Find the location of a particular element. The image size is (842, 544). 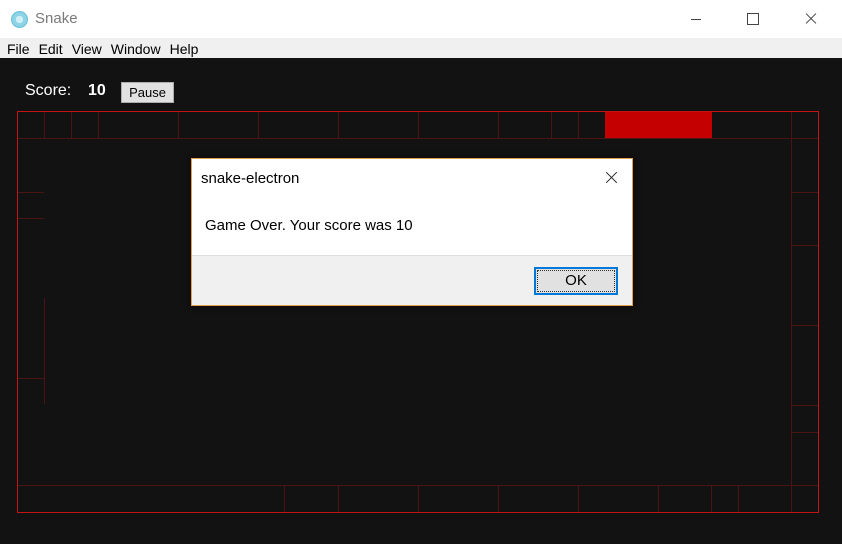

menu-view: View is located at coordinates (87, 48).